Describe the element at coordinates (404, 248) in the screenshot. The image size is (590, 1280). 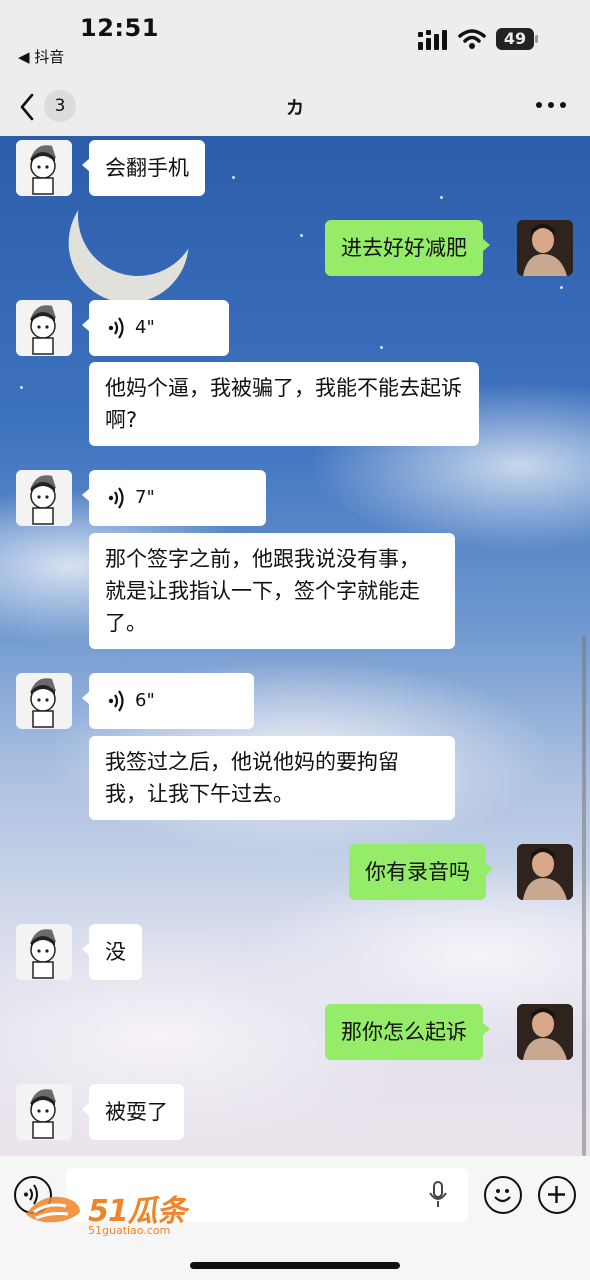
I see `message-text: 进去好好减肥` at that location.